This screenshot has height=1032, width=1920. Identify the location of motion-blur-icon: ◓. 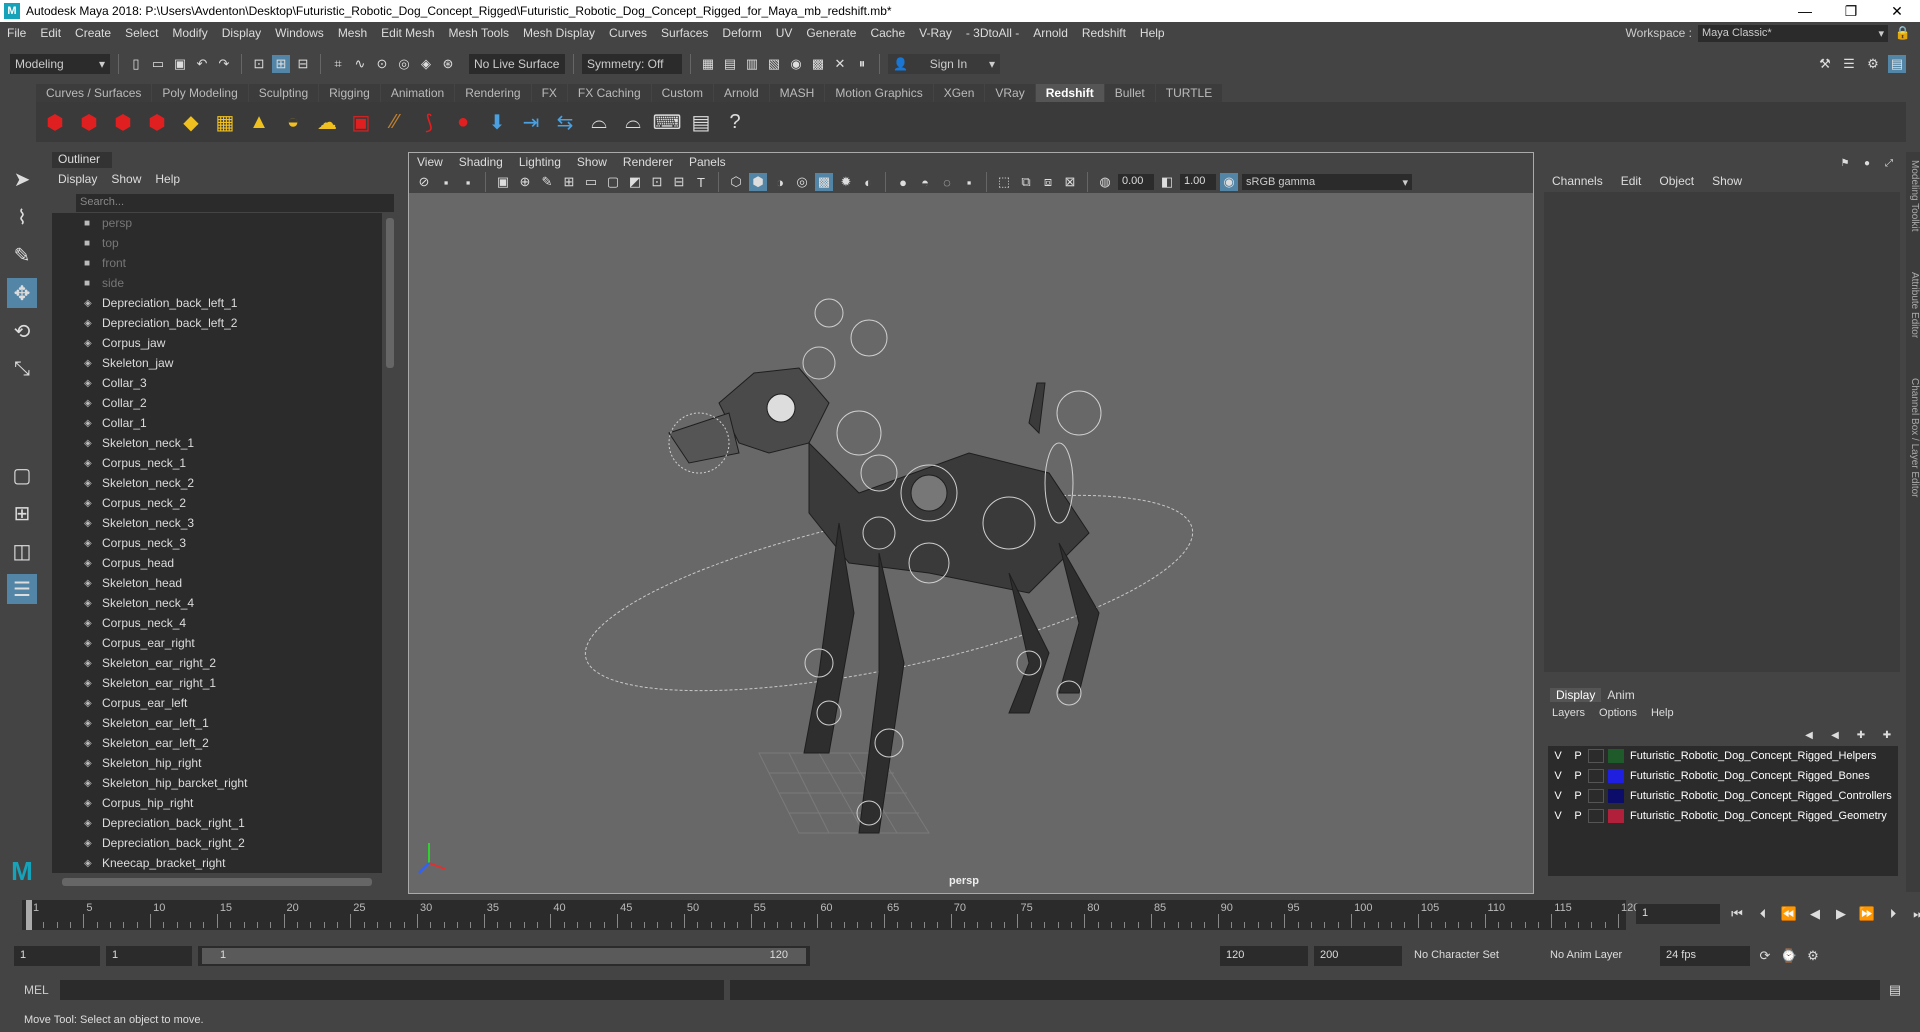
(925, 182).